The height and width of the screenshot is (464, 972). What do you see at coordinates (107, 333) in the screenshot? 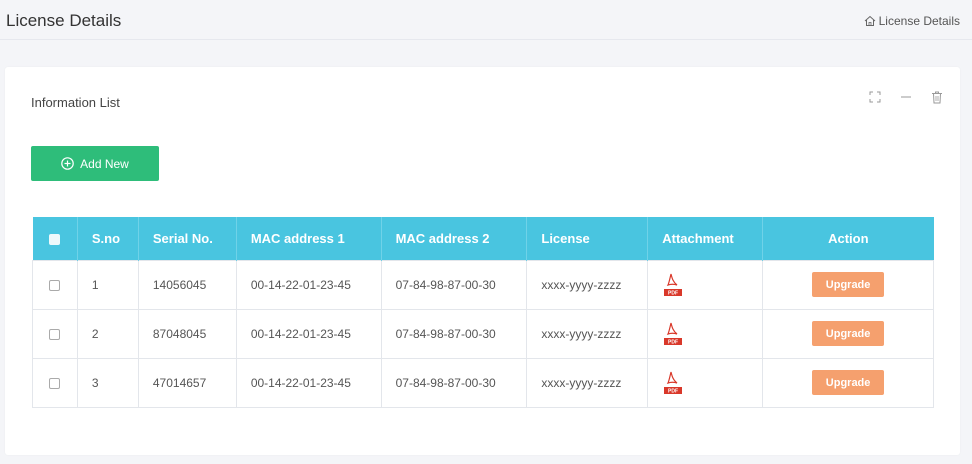
I see `cell-sno: 2` at bounding box center [107, 333].